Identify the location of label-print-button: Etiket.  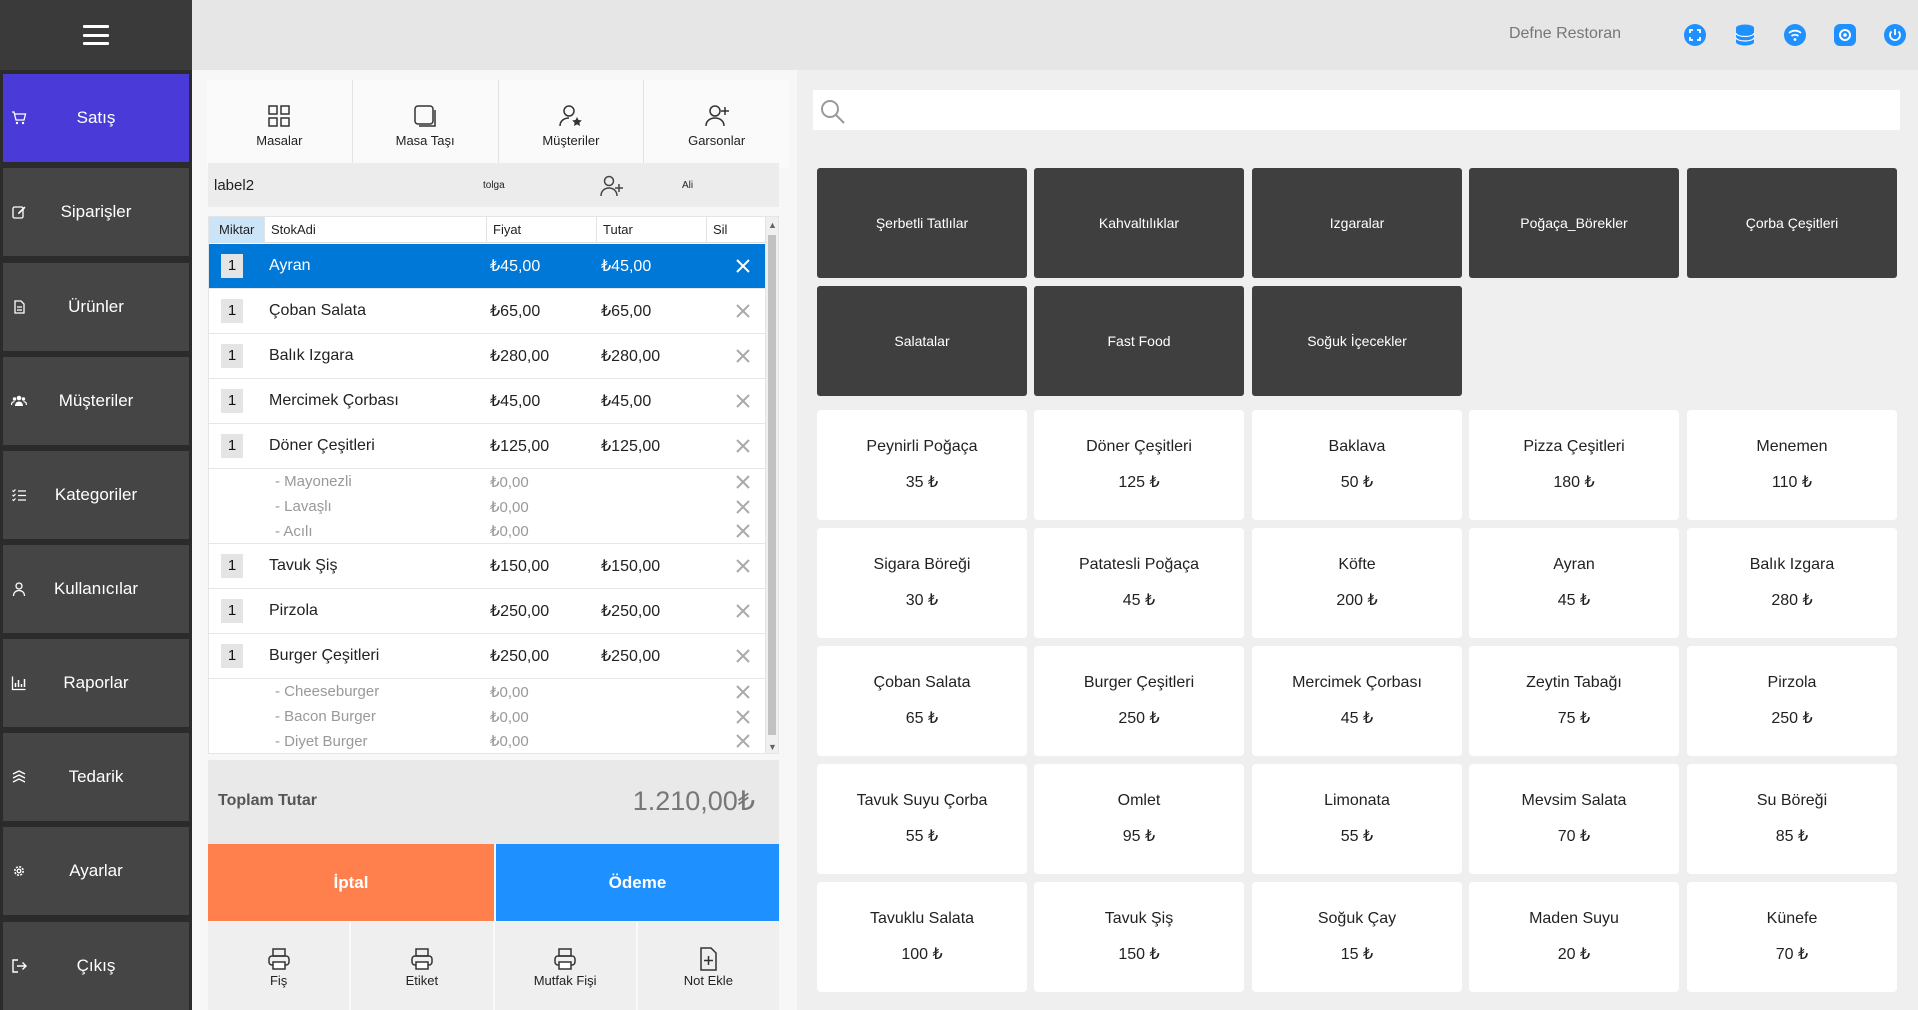
(423, 966).